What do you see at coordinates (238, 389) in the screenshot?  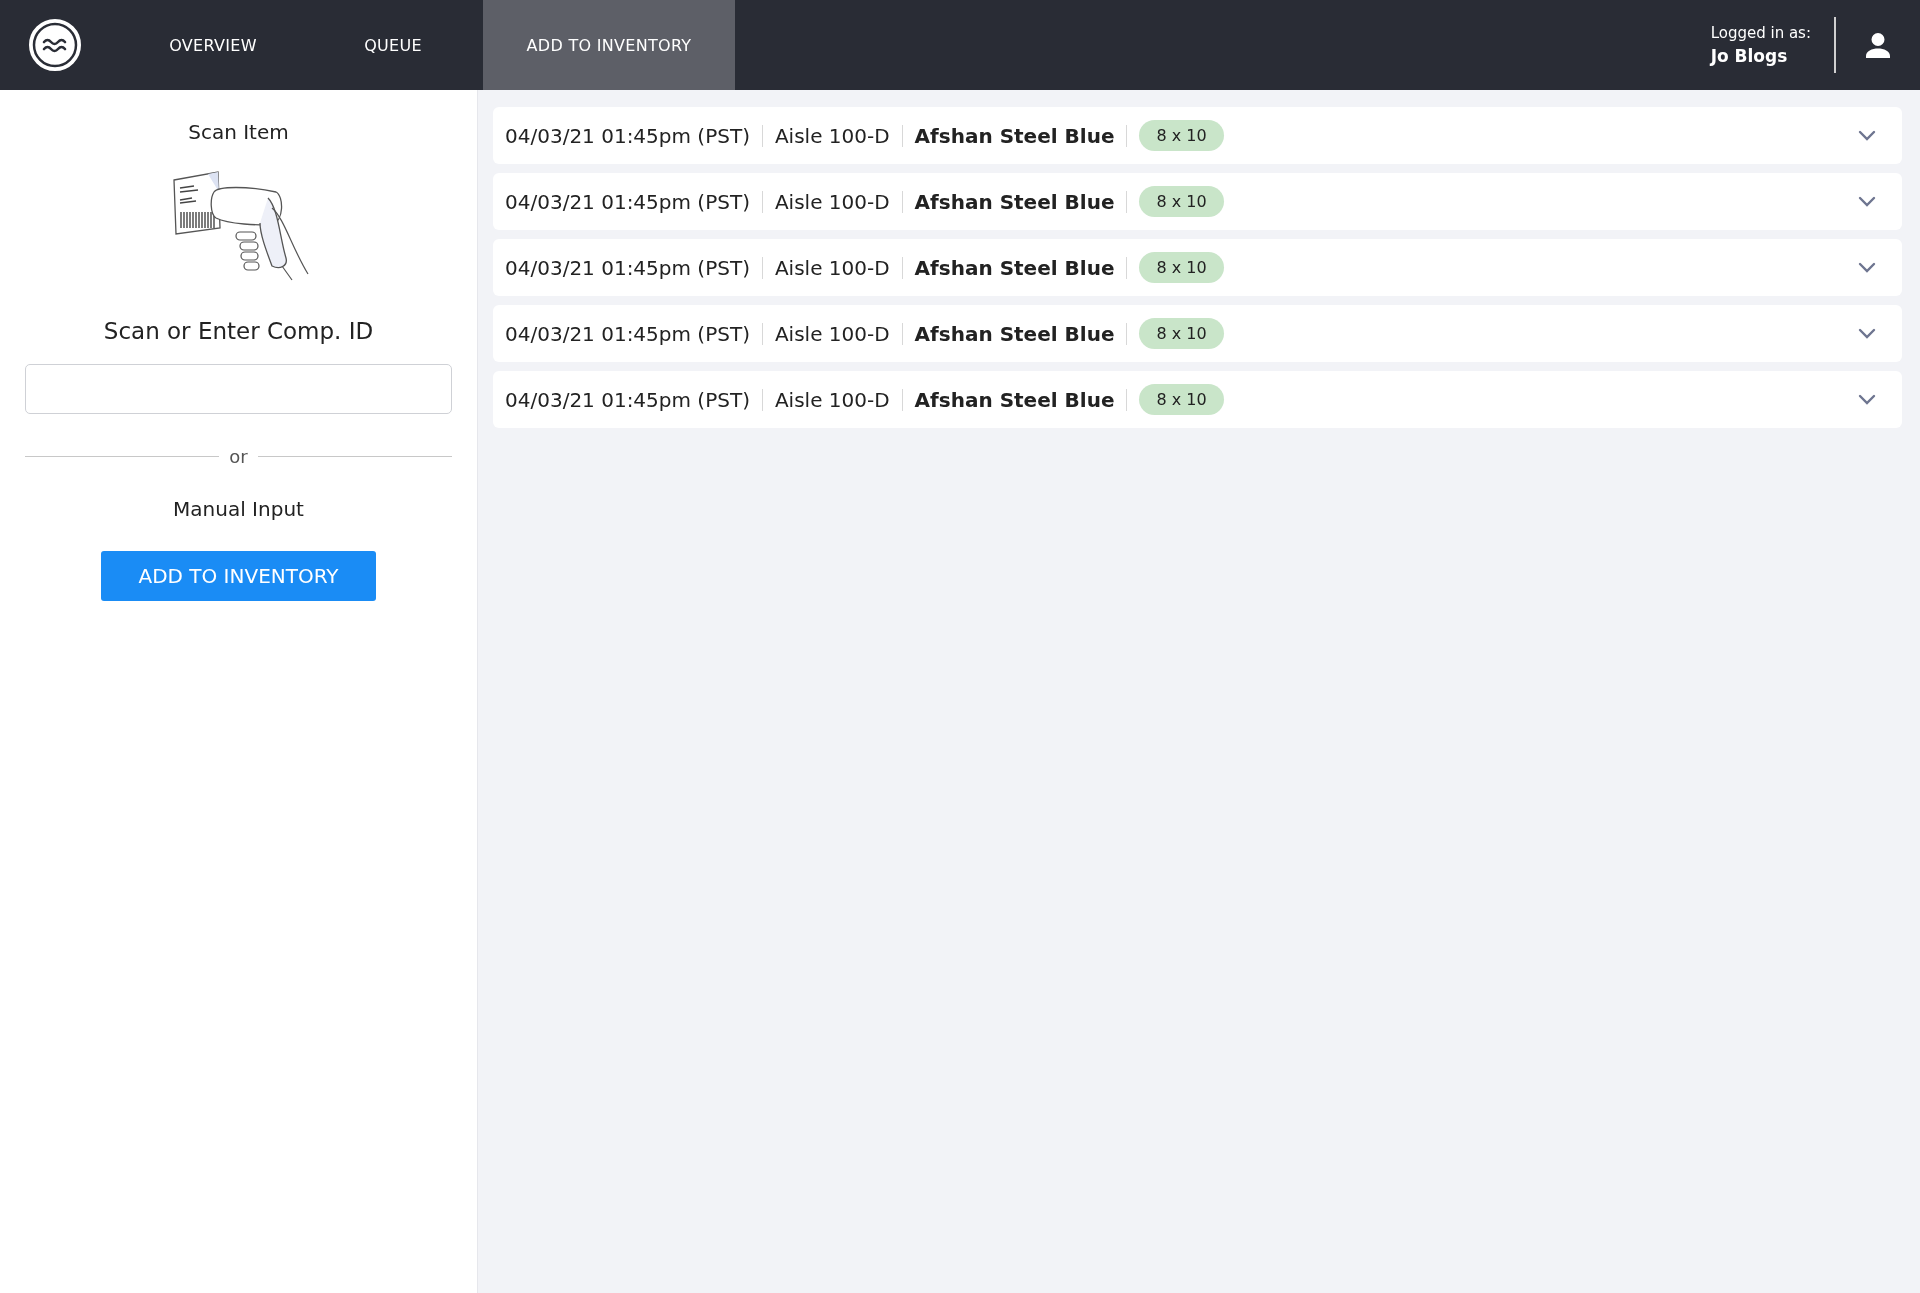 I see `comp-id-input-field` at bounding box center [238, 389].